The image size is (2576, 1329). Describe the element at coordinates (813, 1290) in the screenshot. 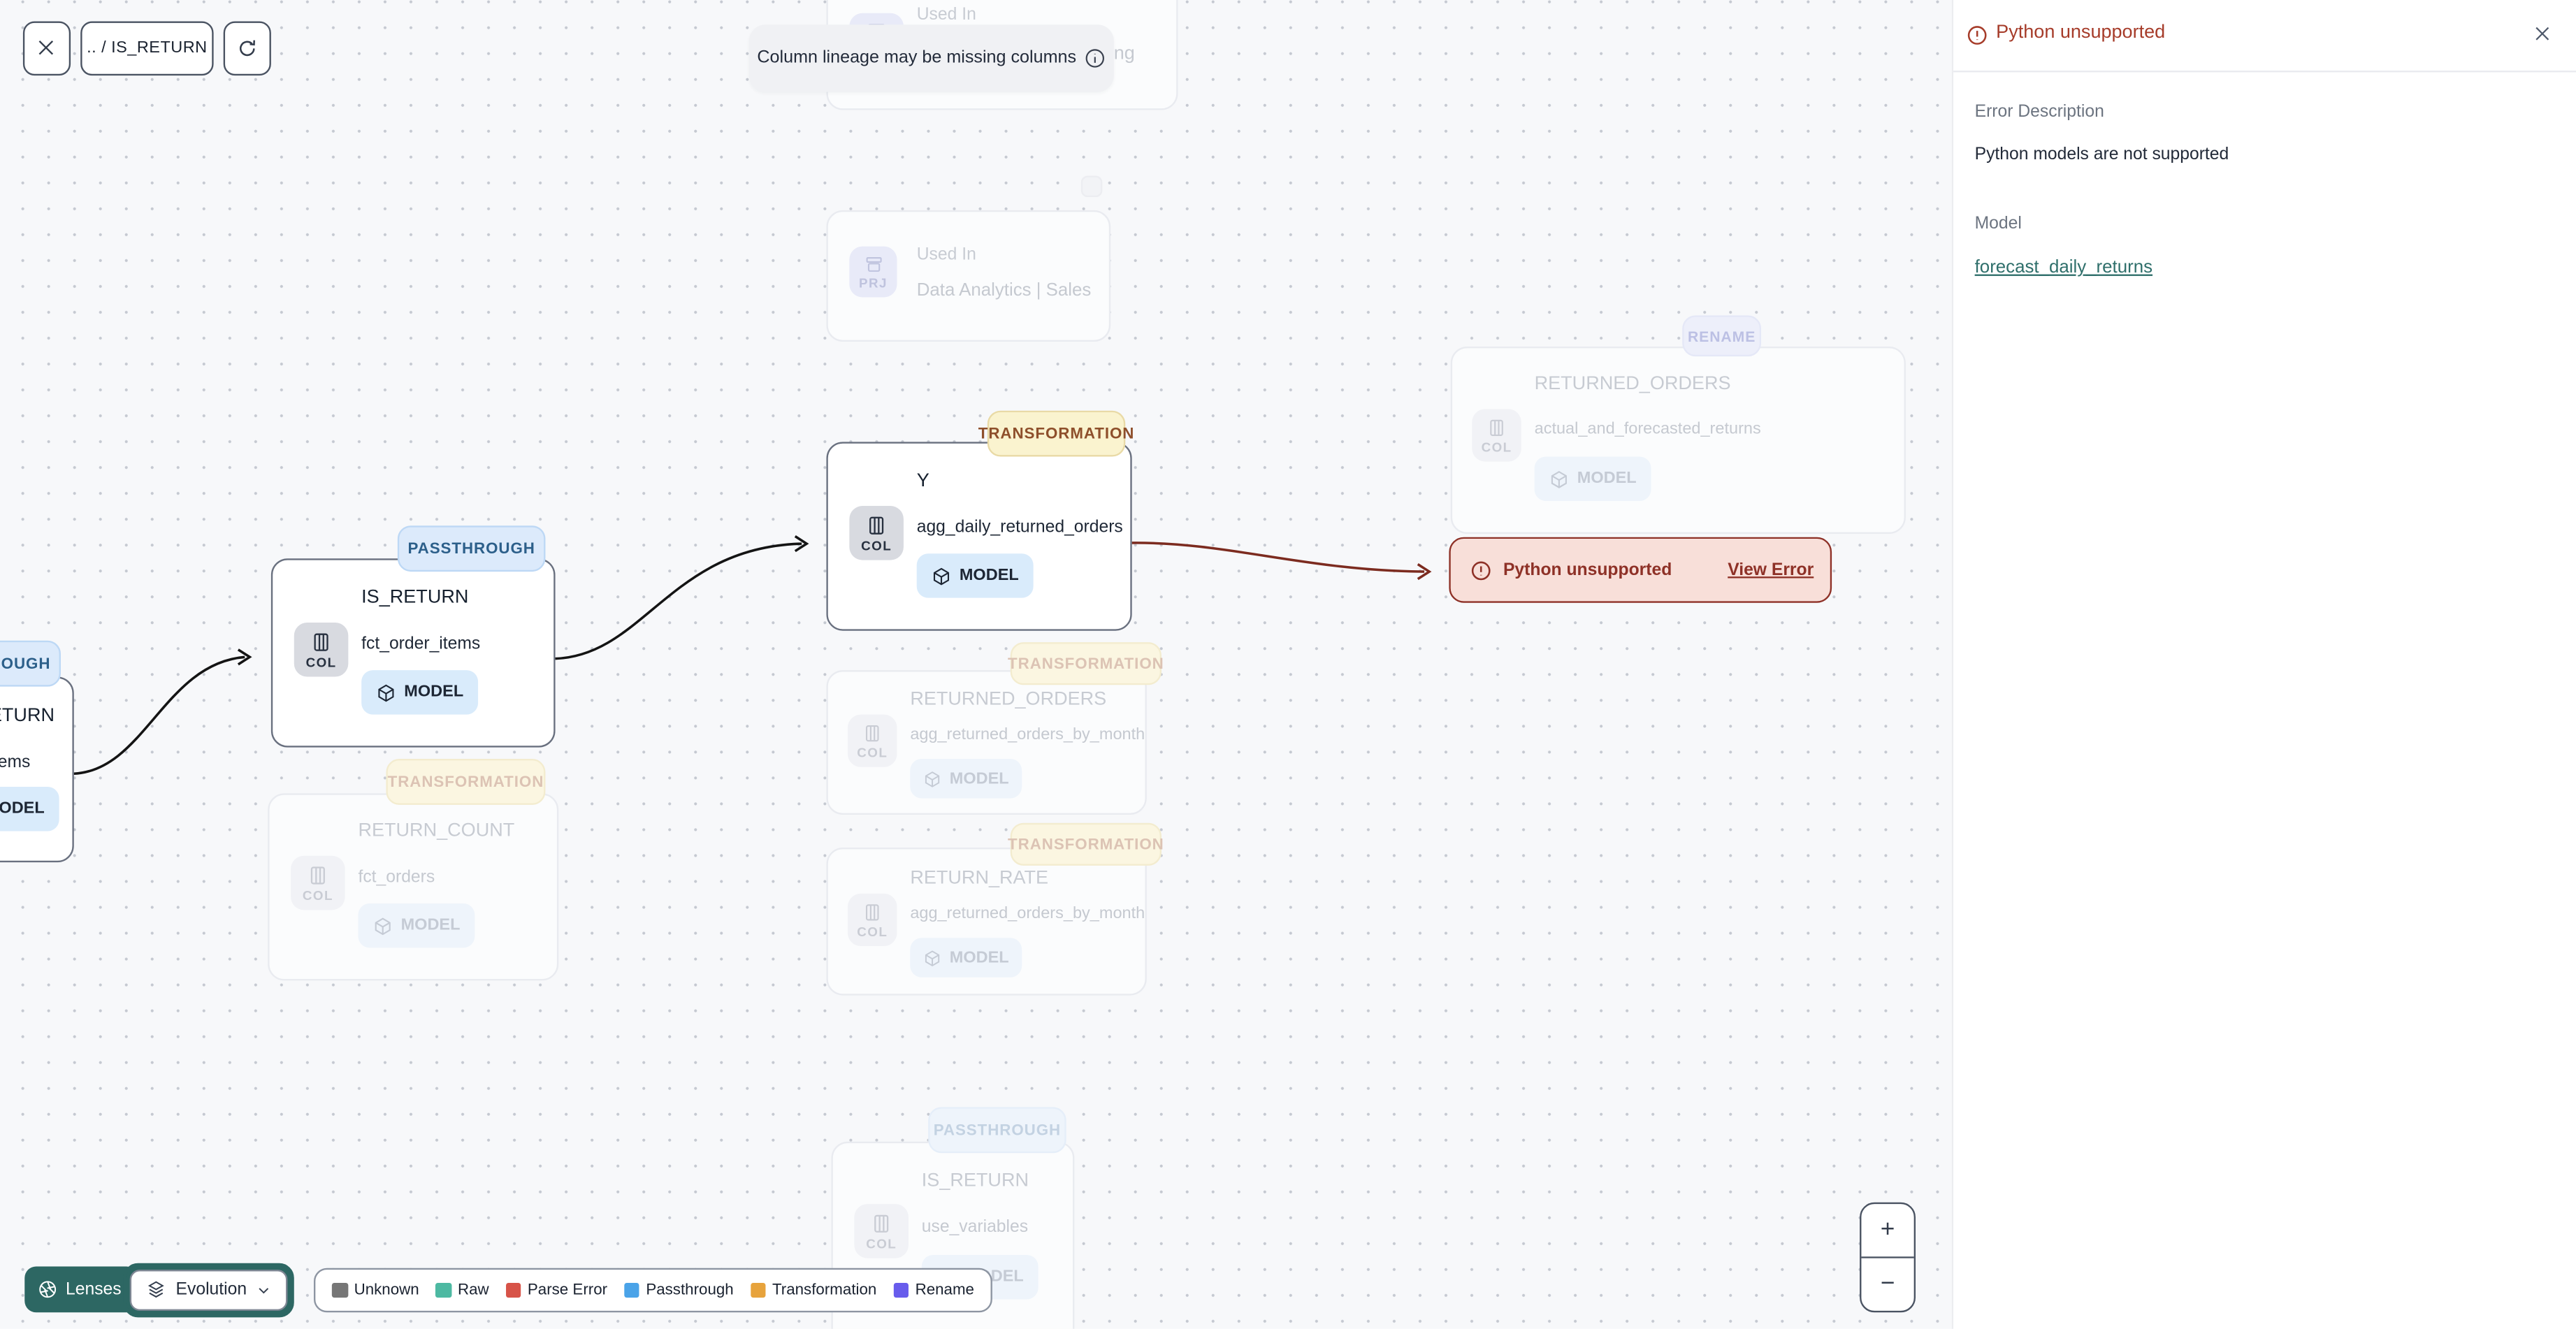

I see `legend-item-transformation: Transformation` at that location.